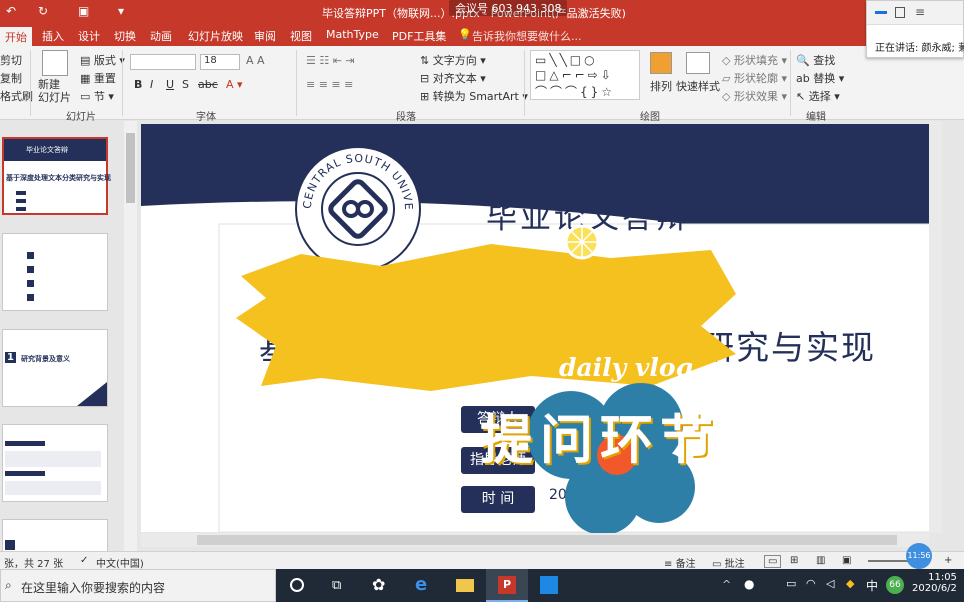 The image size is (964, 602). Describe the element at coordinates (754, 78) in the screenshot. I see `shape-outline-button: ▱ 形状轮廓 ▾` at that location.